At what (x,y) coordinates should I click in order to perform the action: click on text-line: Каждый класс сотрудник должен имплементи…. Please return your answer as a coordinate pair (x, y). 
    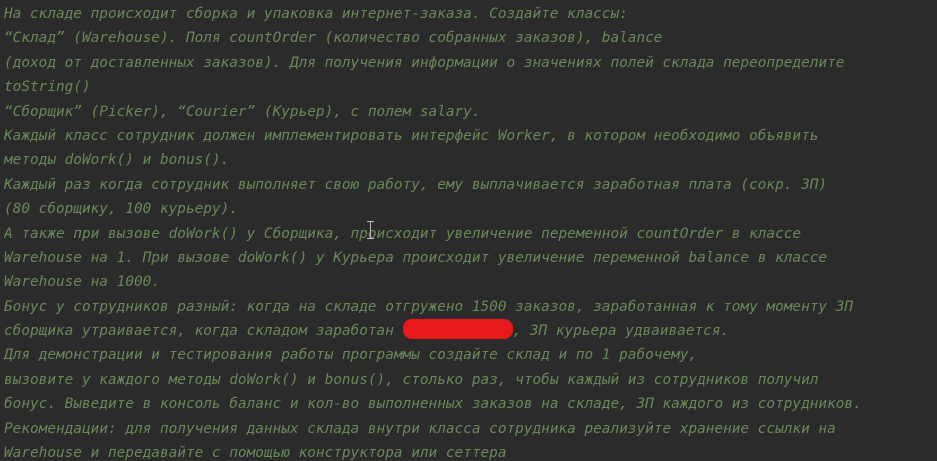
    Looking at the image, I should click on (411, 135).